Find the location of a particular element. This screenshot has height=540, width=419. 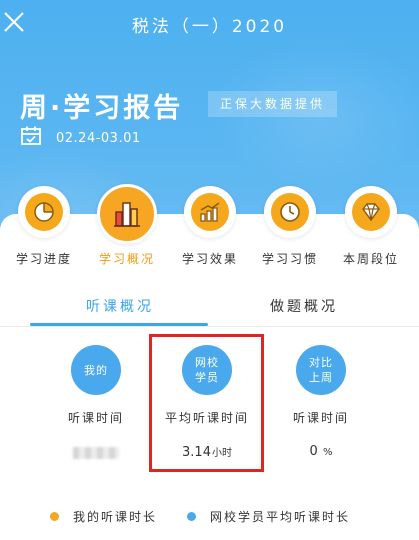

legend-label: 我的听课时长 is located at coordinates (115, 517).